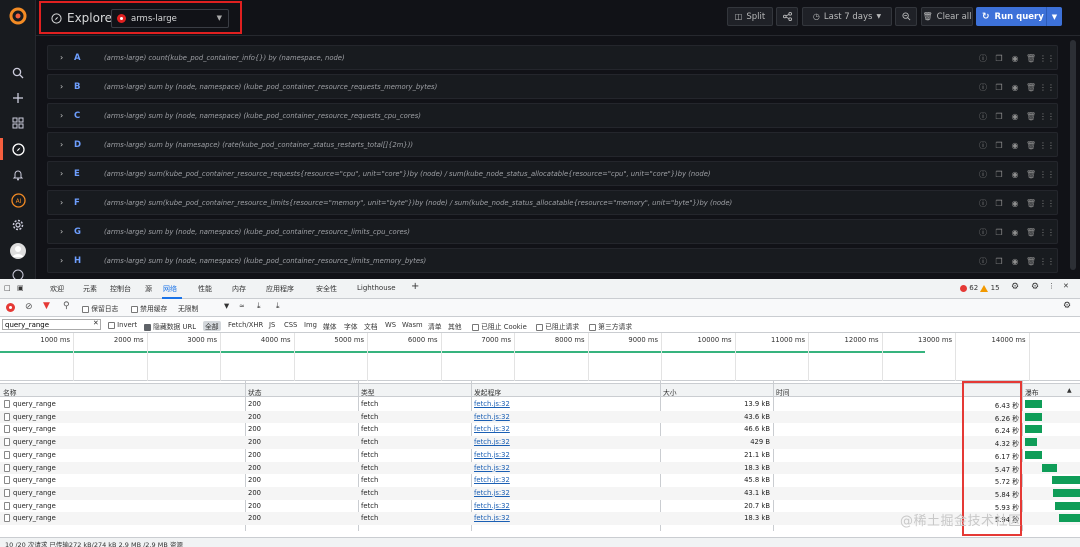 This screenshot has height=547, width=1080. I want to click on tab-console: 控制台, so click(120, 289).